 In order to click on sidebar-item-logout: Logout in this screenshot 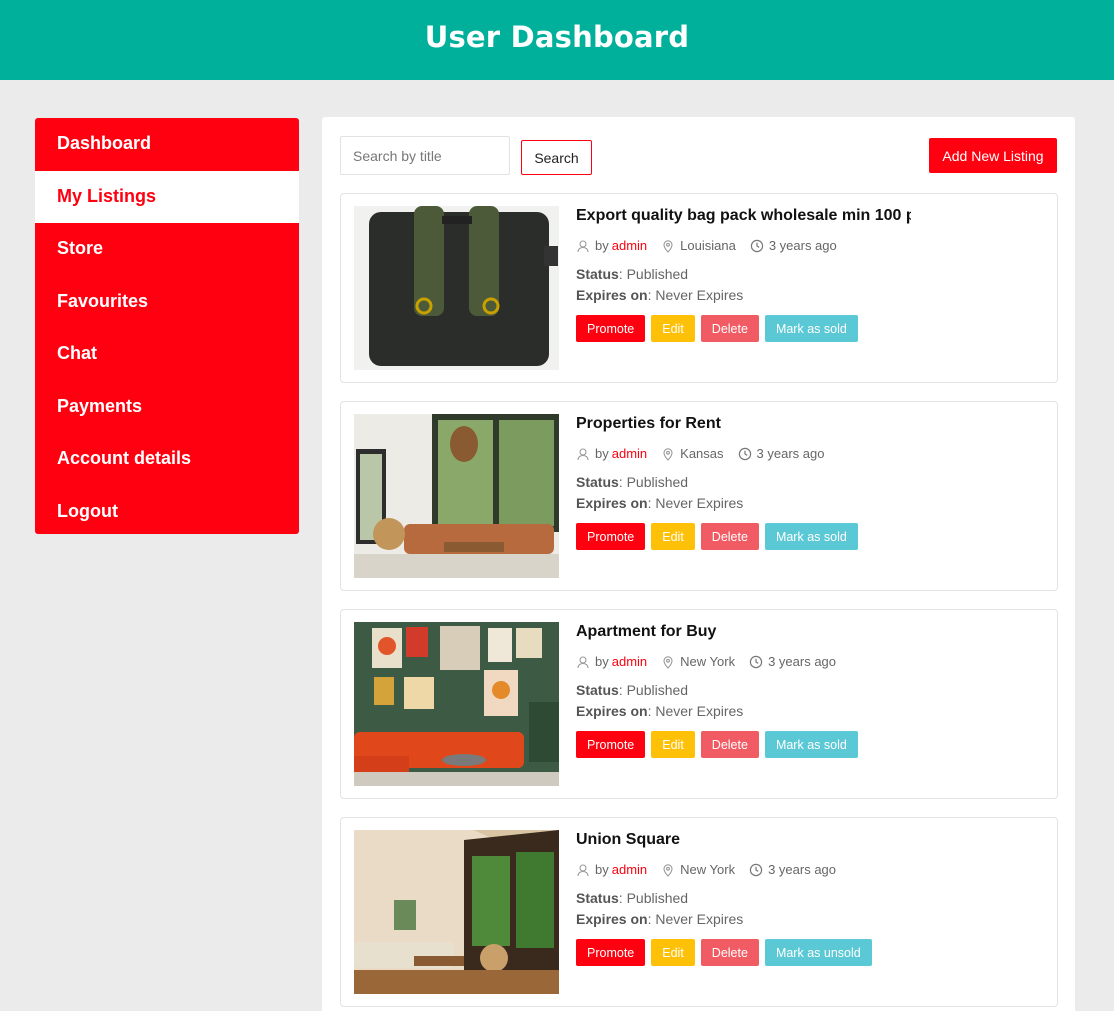, I will do `click(167, 510)`.